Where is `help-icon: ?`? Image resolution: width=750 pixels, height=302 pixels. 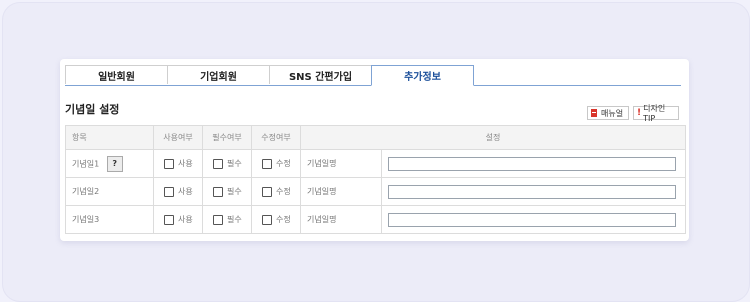
help-icon: ? is located at coordinates (114, 163).